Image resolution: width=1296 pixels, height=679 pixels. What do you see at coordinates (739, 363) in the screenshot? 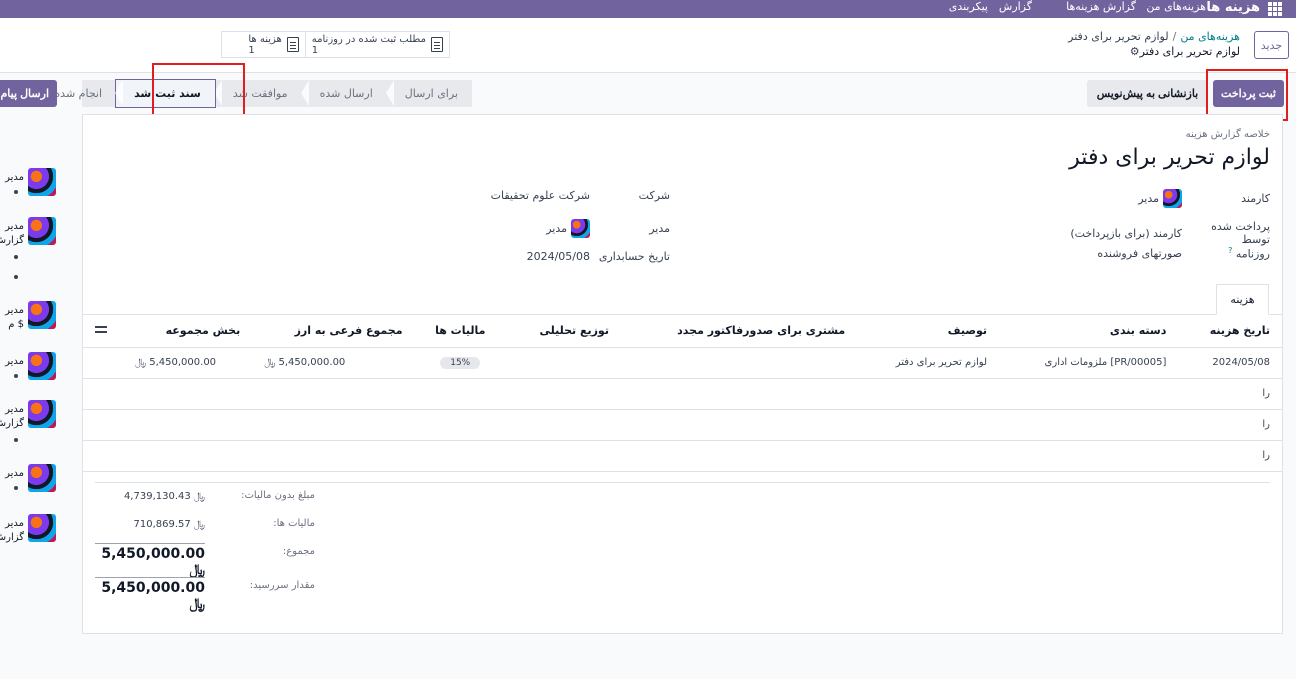
I see `cell-customer` at bounding box center [739, 363].